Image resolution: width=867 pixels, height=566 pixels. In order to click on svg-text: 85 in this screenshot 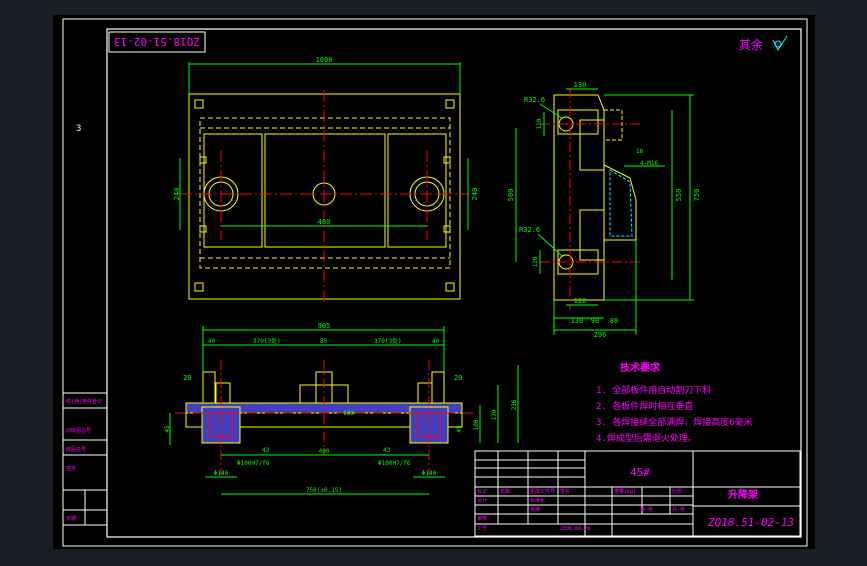, I will do `click(324, 341)`.